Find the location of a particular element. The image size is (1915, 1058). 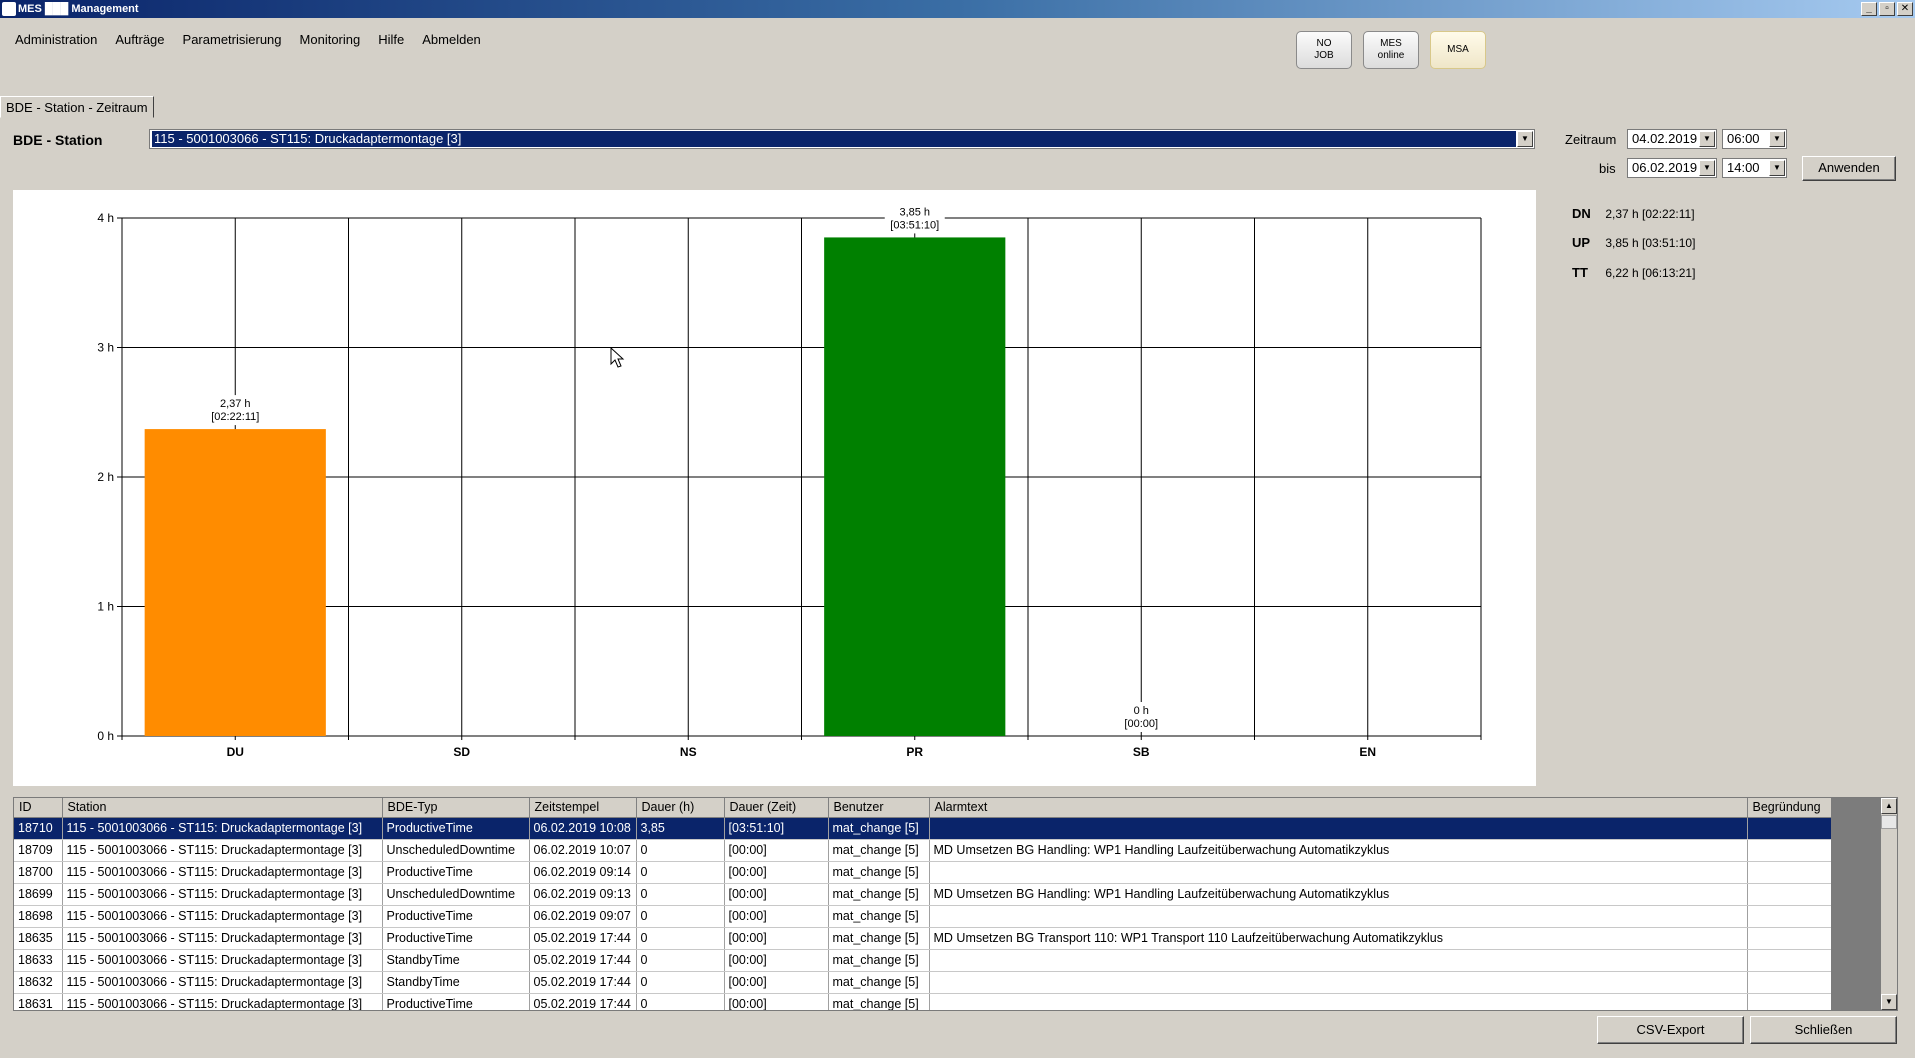

from-time-select: 06:00 ▼ is located at coordinates (1754, 139).